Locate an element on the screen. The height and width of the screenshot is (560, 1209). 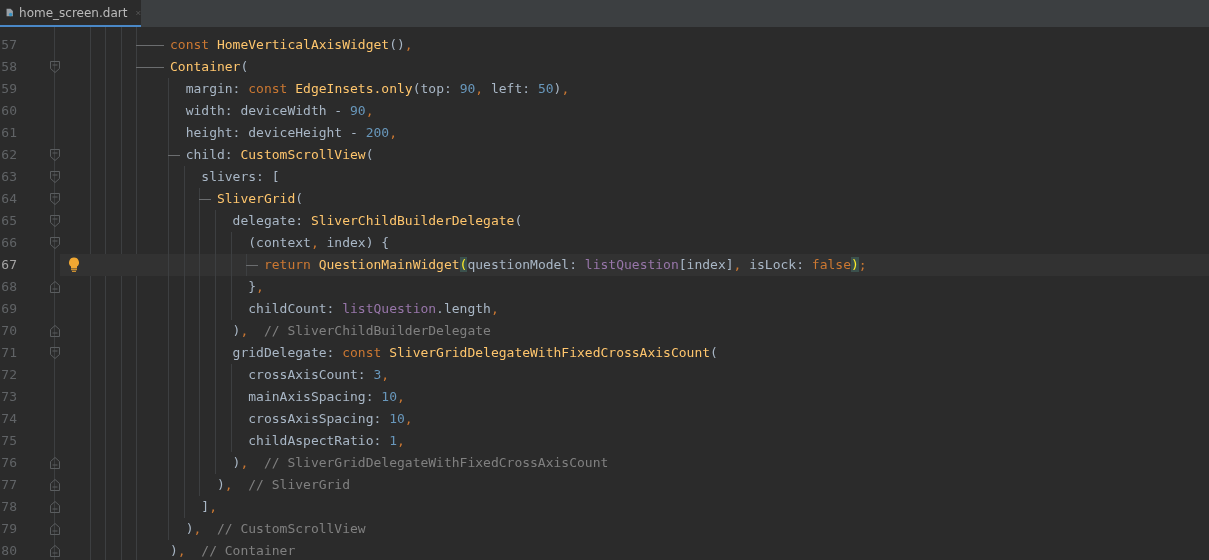
code-line: return QuestionMainWidget(questionModel: listQuestion[index], isLock: false); is located at coordinates (564, 265).